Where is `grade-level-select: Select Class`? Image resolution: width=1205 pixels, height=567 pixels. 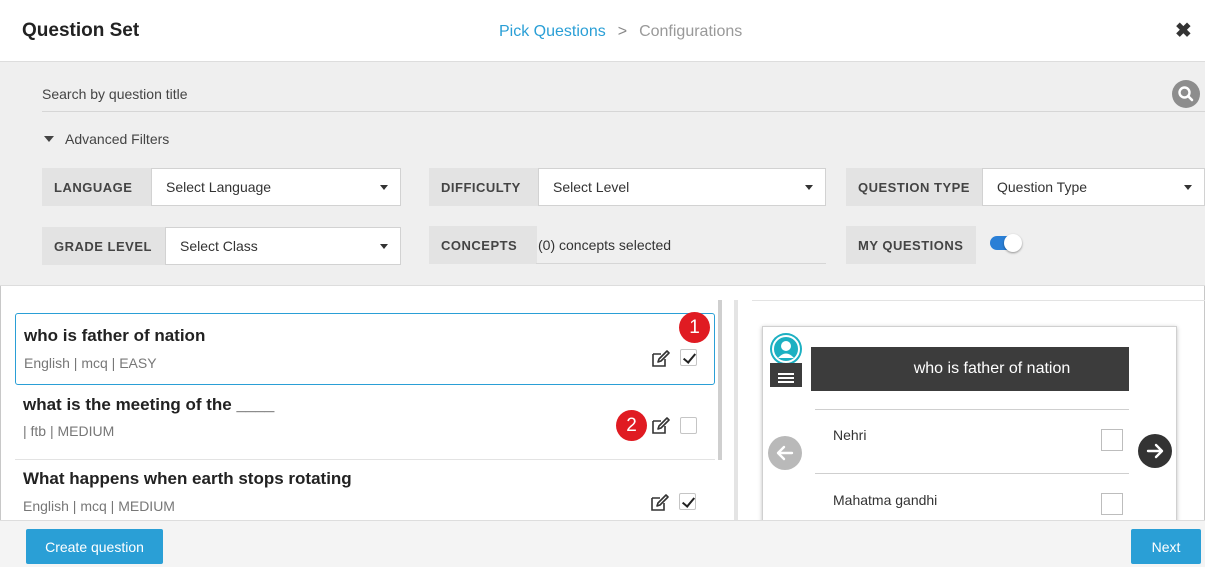
grade-level-select: Select Class is located at coordinates (283, 246).